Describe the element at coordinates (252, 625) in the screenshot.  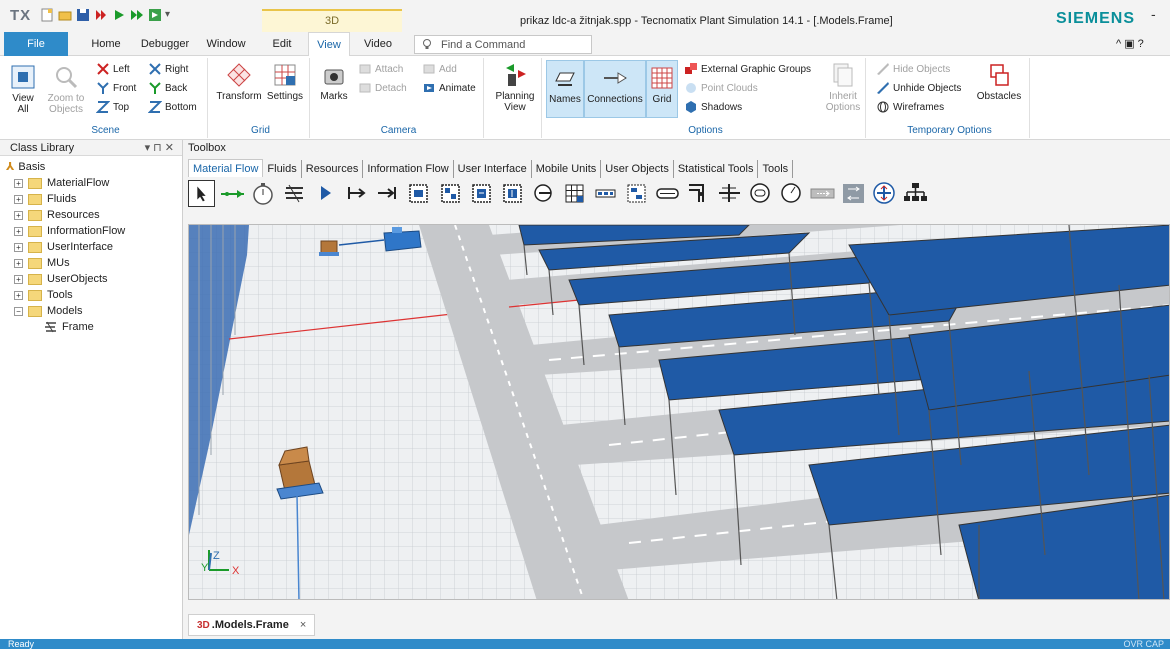
I see `document-tab-models-frame: 3D .Models.Frame ×` at that location.